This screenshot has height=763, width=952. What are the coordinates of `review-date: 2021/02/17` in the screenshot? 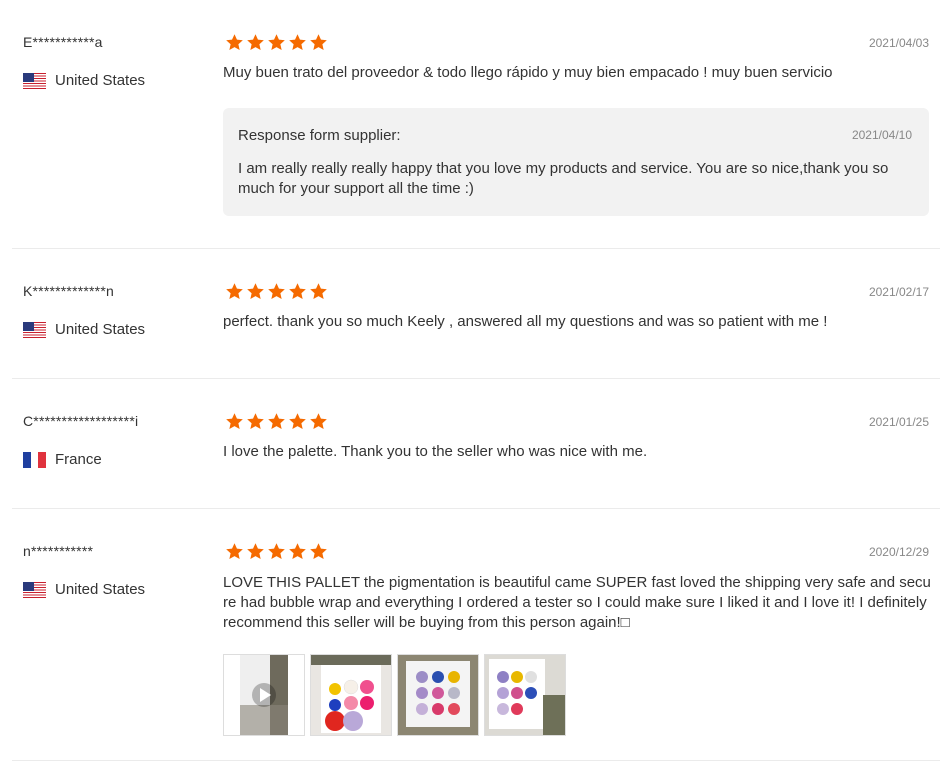 It's located at (898, 292).